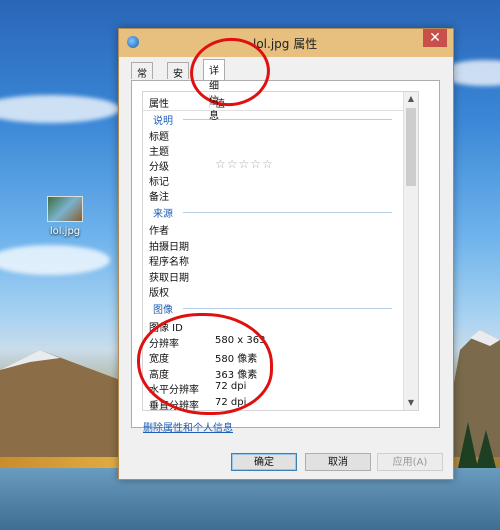 Image resolution: width=500 pixels, height=530 pixels. Describe the element at coordinates (159, 102) in the screenshot. I see `column-property: 属性` at that location.